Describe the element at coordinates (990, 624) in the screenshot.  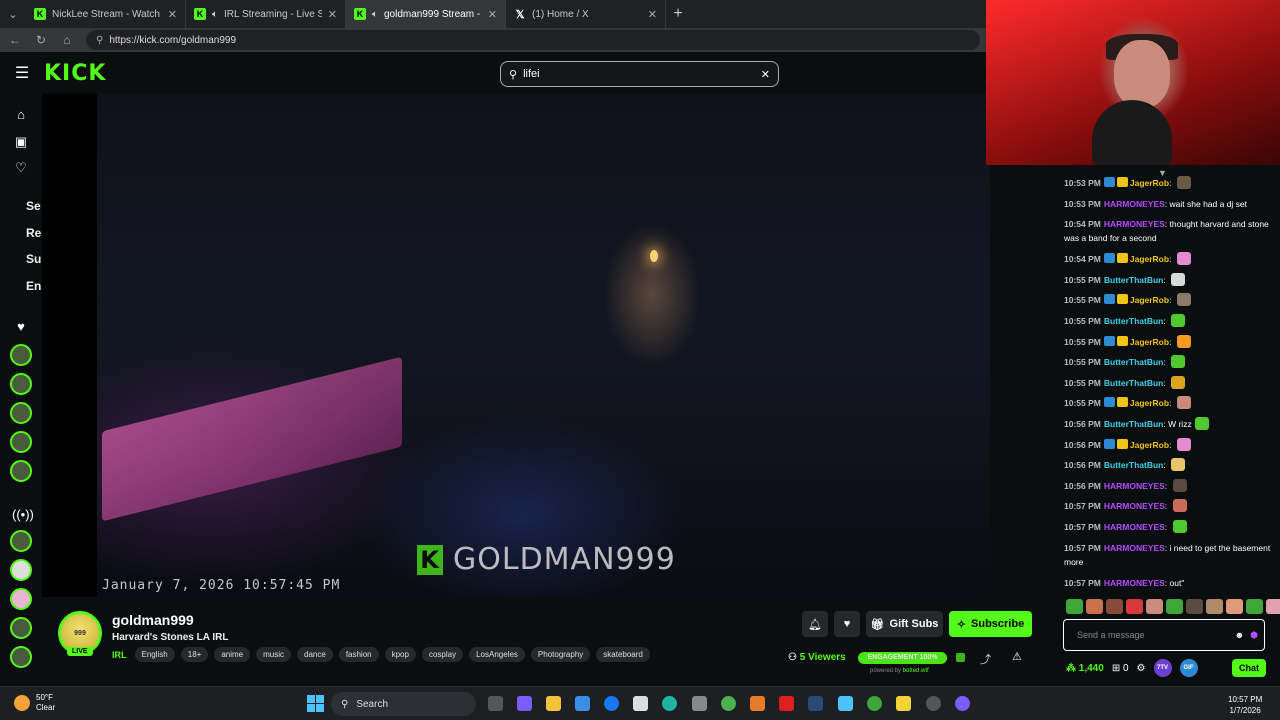
I see `subscribe-button: ✧ Subscribe` at that location.